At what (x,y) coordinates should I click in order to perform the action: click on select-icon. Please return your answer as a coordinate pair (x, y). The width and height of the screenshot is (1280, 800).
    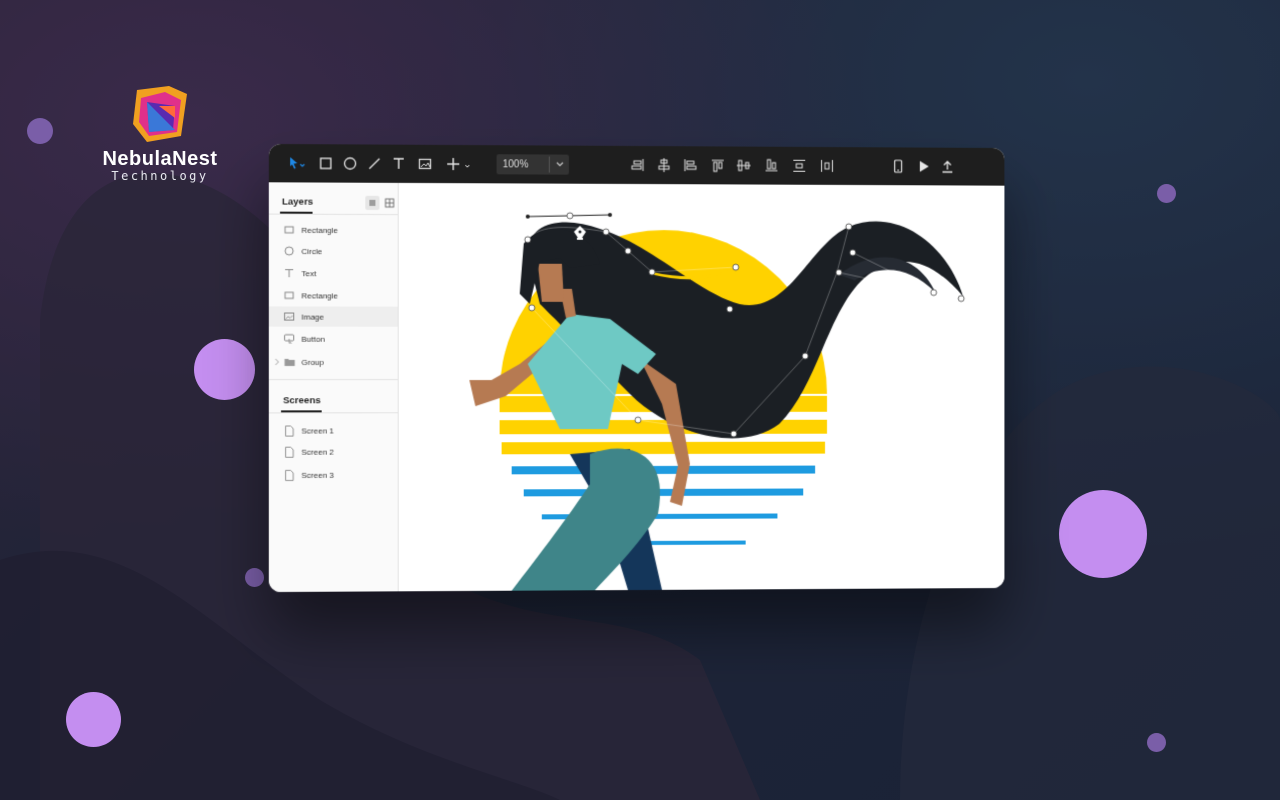
    Looking at the image, I should click on (297, 163).